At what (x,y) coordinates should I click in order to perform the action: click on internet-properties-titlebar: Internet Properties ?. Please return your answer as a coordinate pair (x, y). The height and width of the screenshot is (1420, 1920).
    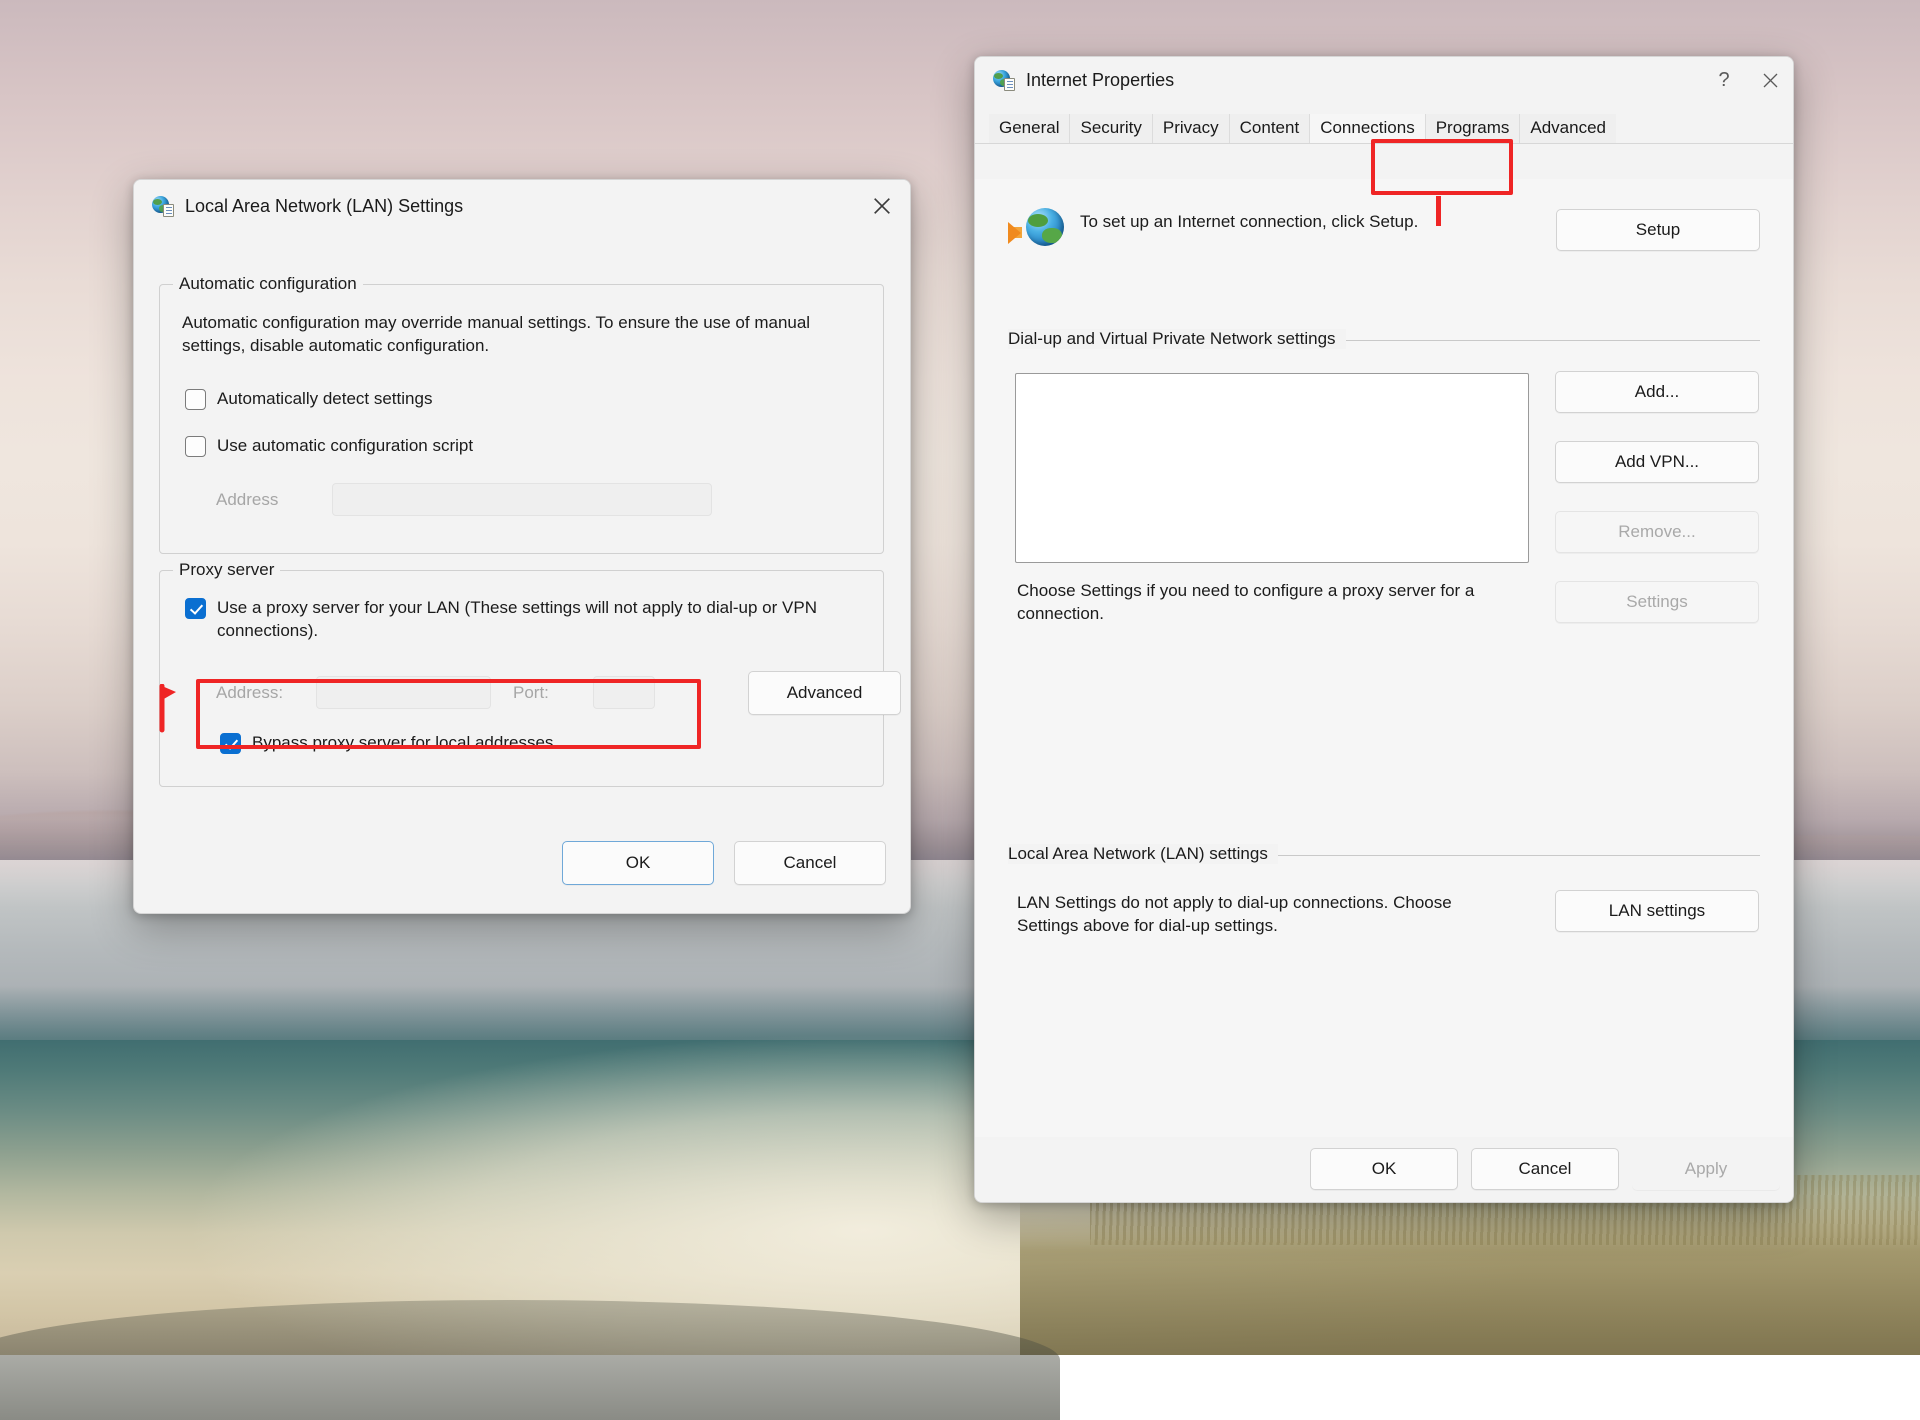
    Looking at the image, I should click on (1384, 80).